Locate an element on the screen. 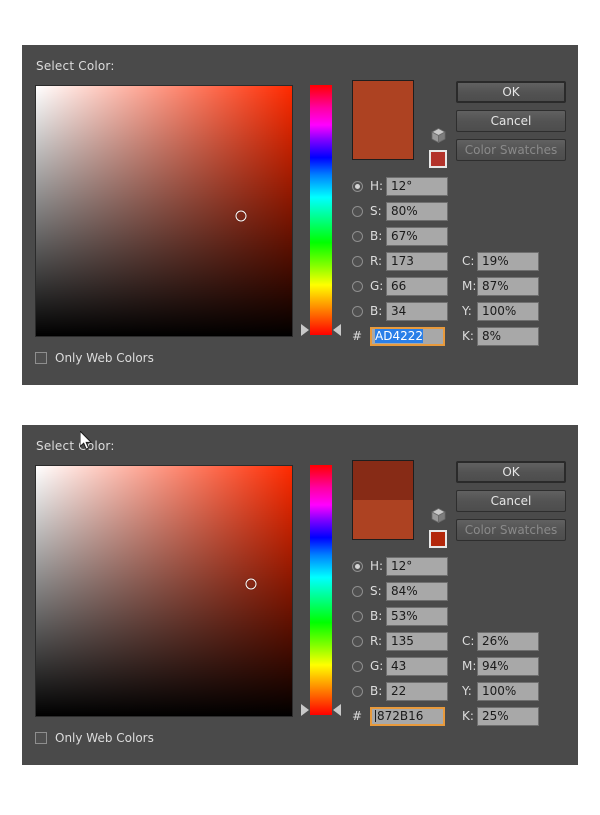 The image size is (600, 815). field-row-hex: # 872B16 is located at coordinates (398, 716).